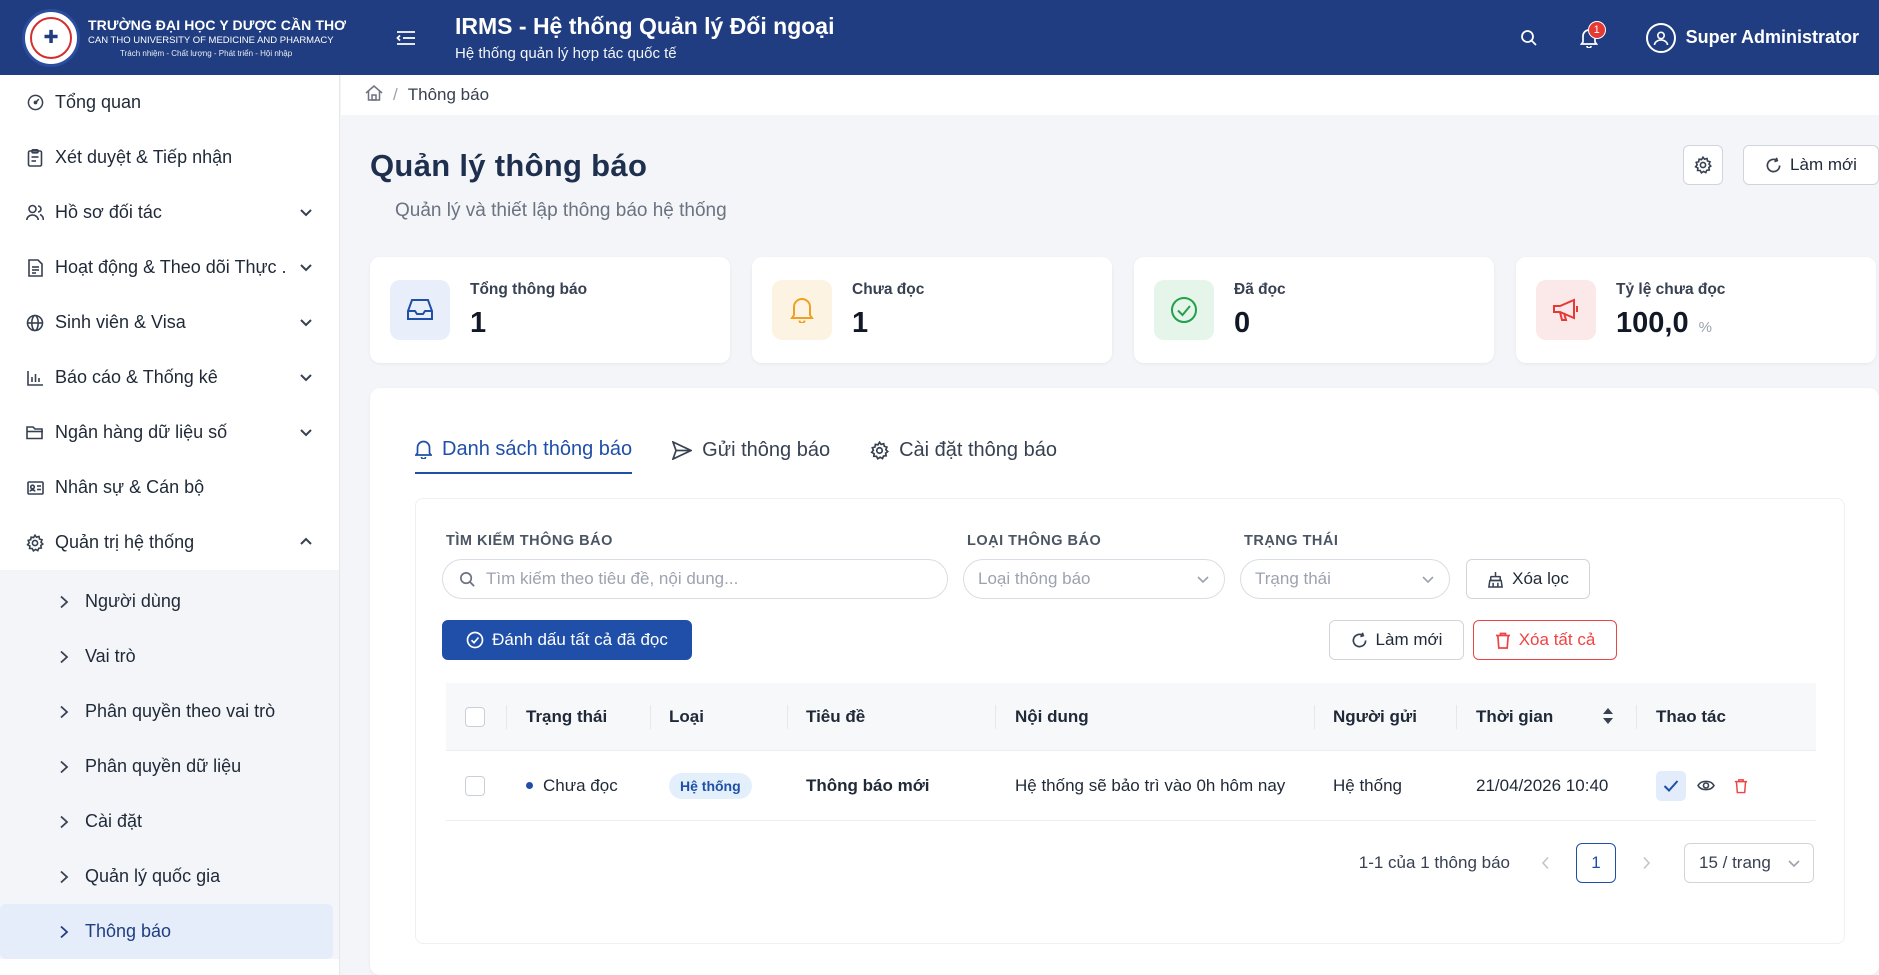  I want to click on home-icon, so click(374, 95).